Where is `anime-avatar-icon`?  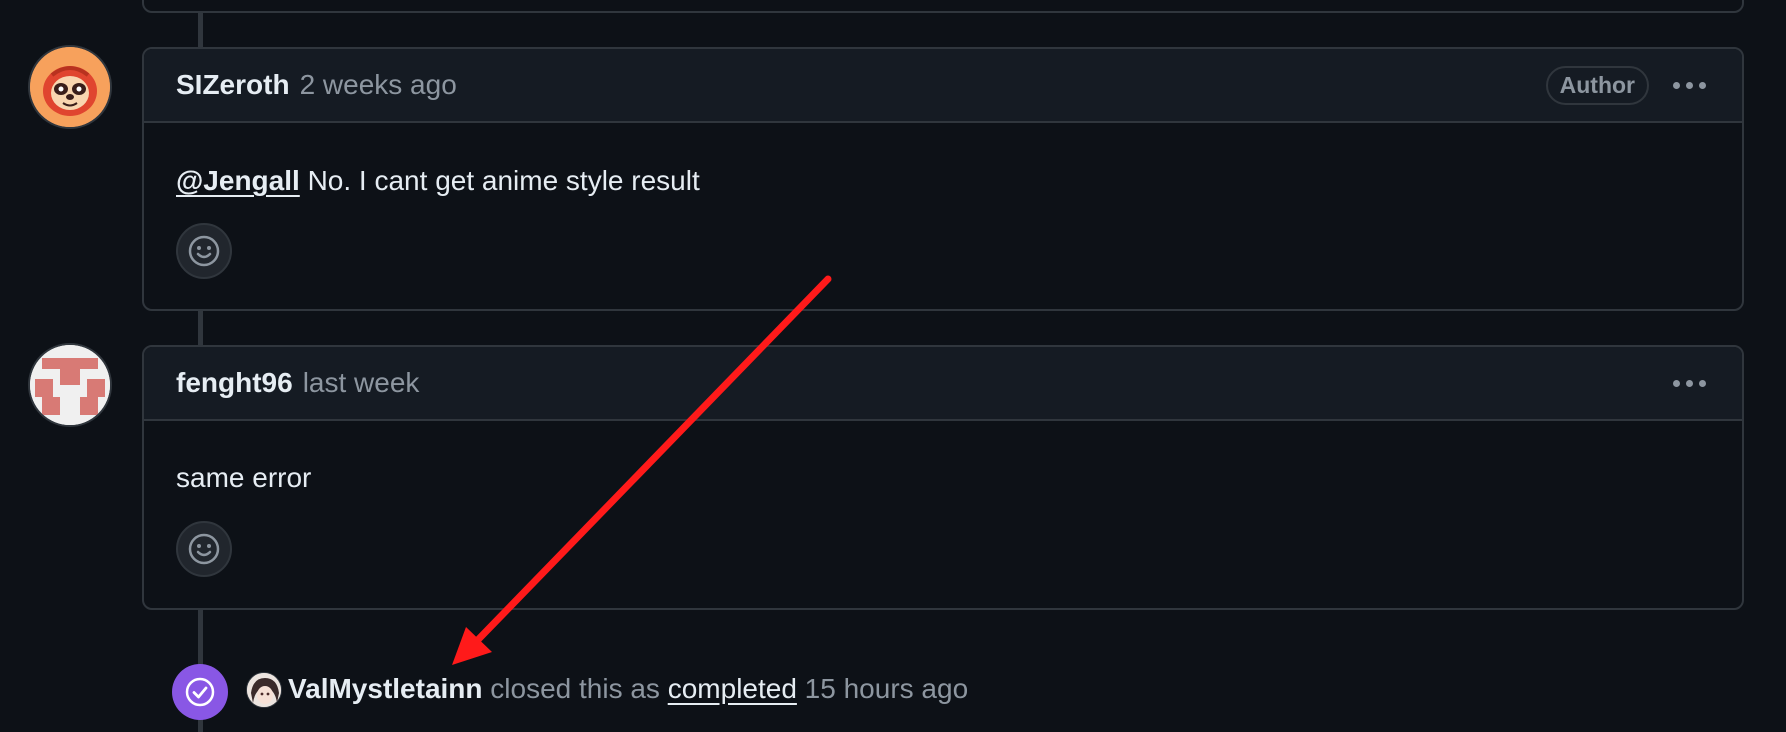 anime-avatar-icon is located at coordinates (264, 690).